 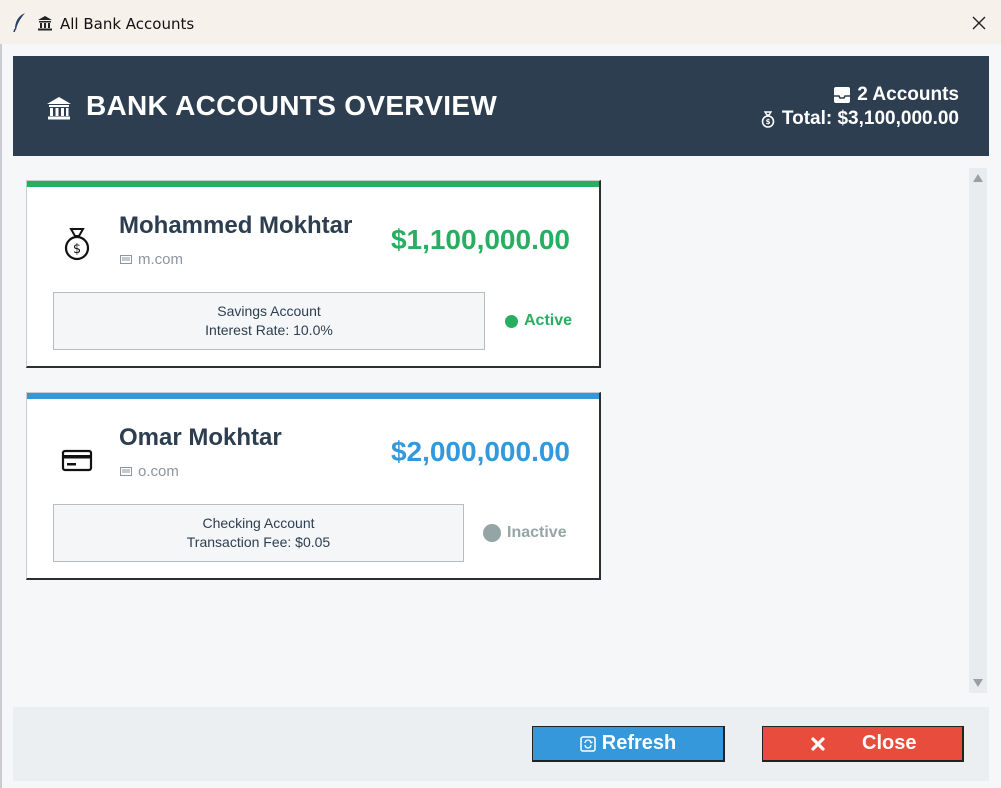 I want to click on status-badge: Active, so click(x=538, y=321).